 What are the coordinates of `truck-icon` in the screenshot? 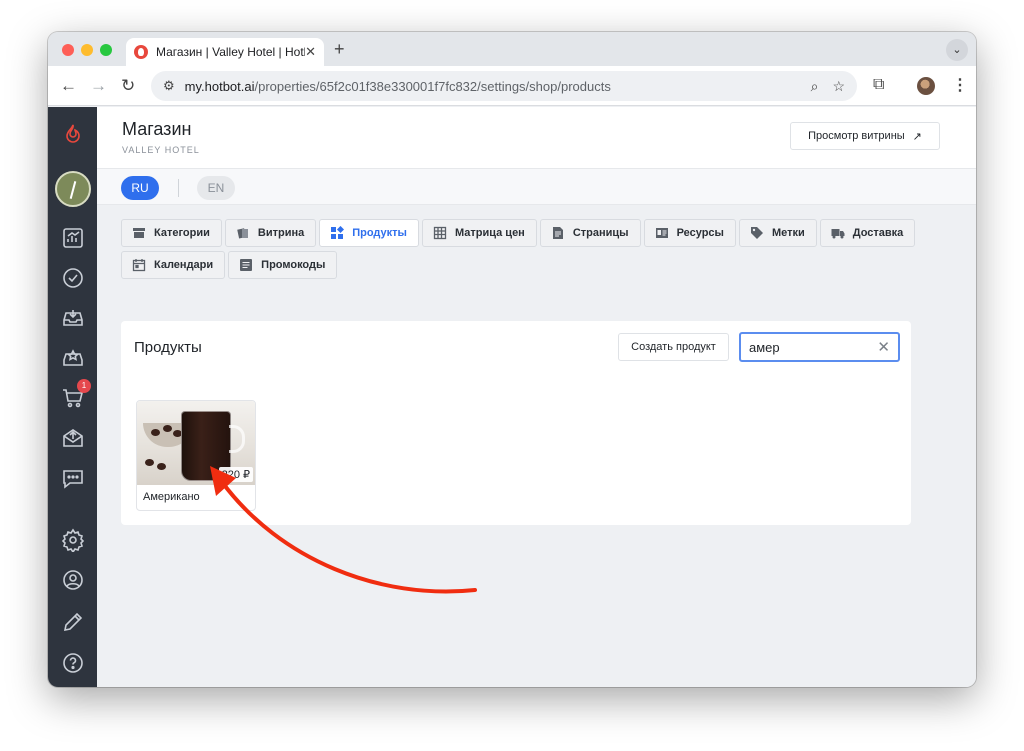 It's located at (838, 233).